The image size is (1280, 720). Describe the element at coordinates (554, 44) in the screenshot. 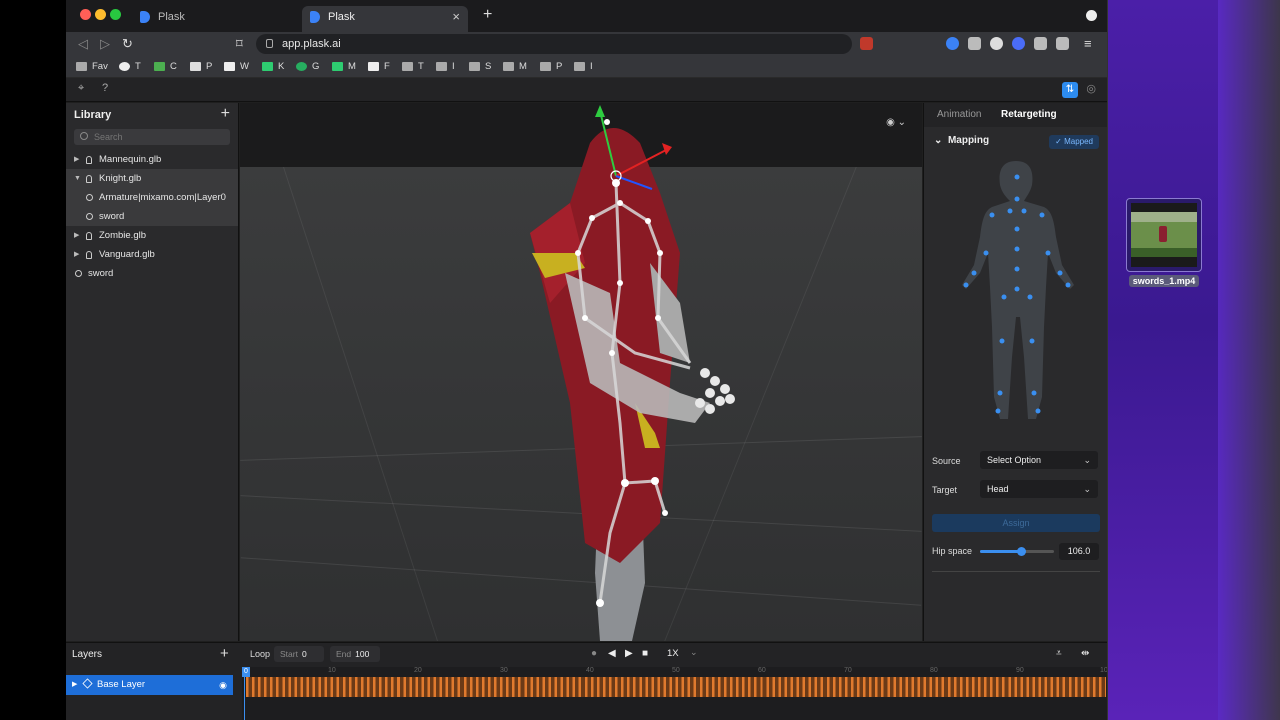

I see `url-field: app.plask.ai` at that location.